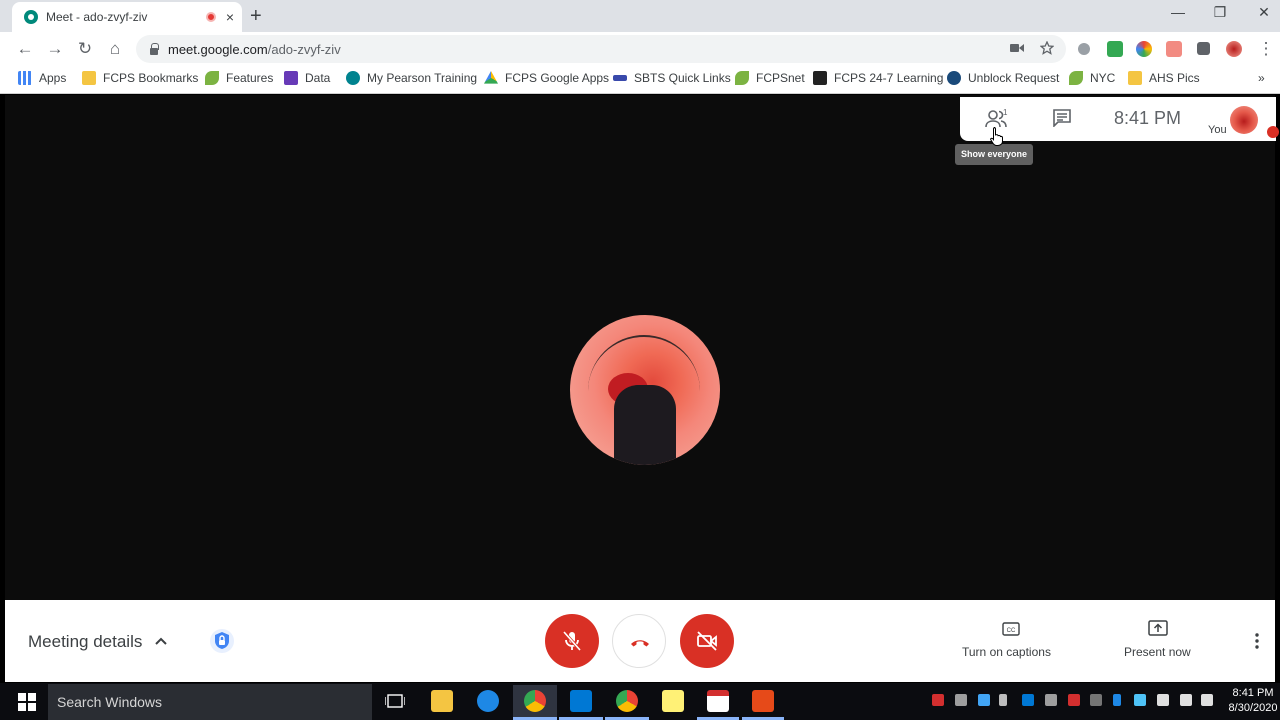  What do you see at coordinates (256, 16) in the screenshot?
I see `new-tab-button: +` at bounding box center [256, 16].